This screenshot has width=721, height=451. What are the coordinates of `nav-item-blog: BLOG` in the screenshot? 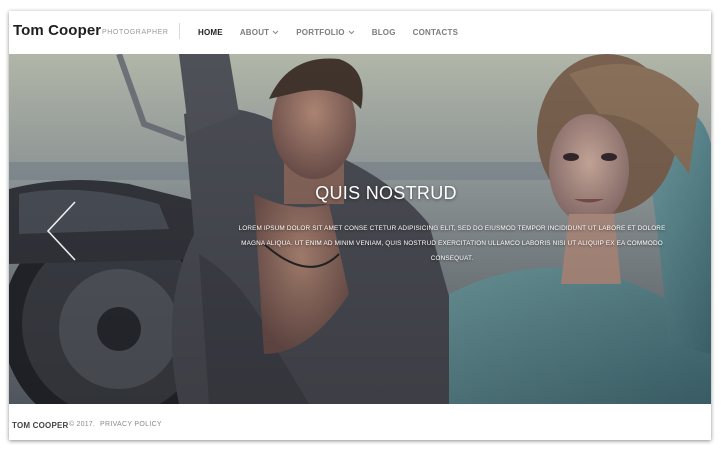 It's located at (384, 32).